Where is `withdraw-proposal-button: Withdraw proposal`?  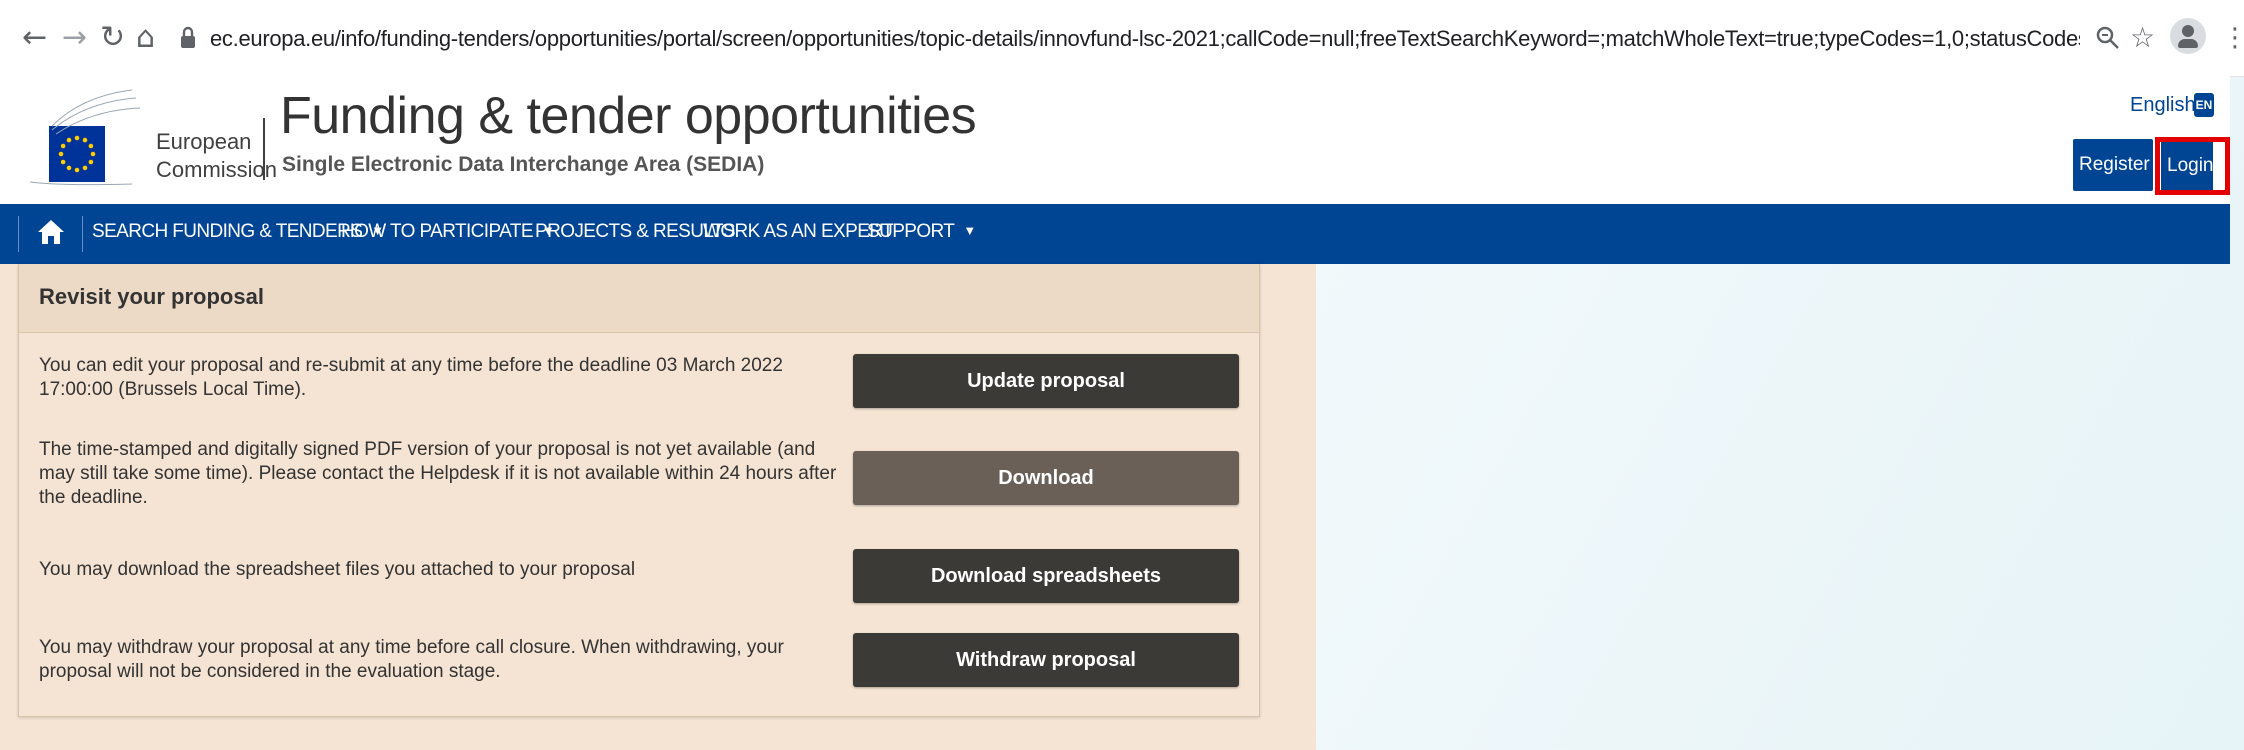 withdraw-proposal-button: Withdraw proposal is located at coordinates (1046, 660).